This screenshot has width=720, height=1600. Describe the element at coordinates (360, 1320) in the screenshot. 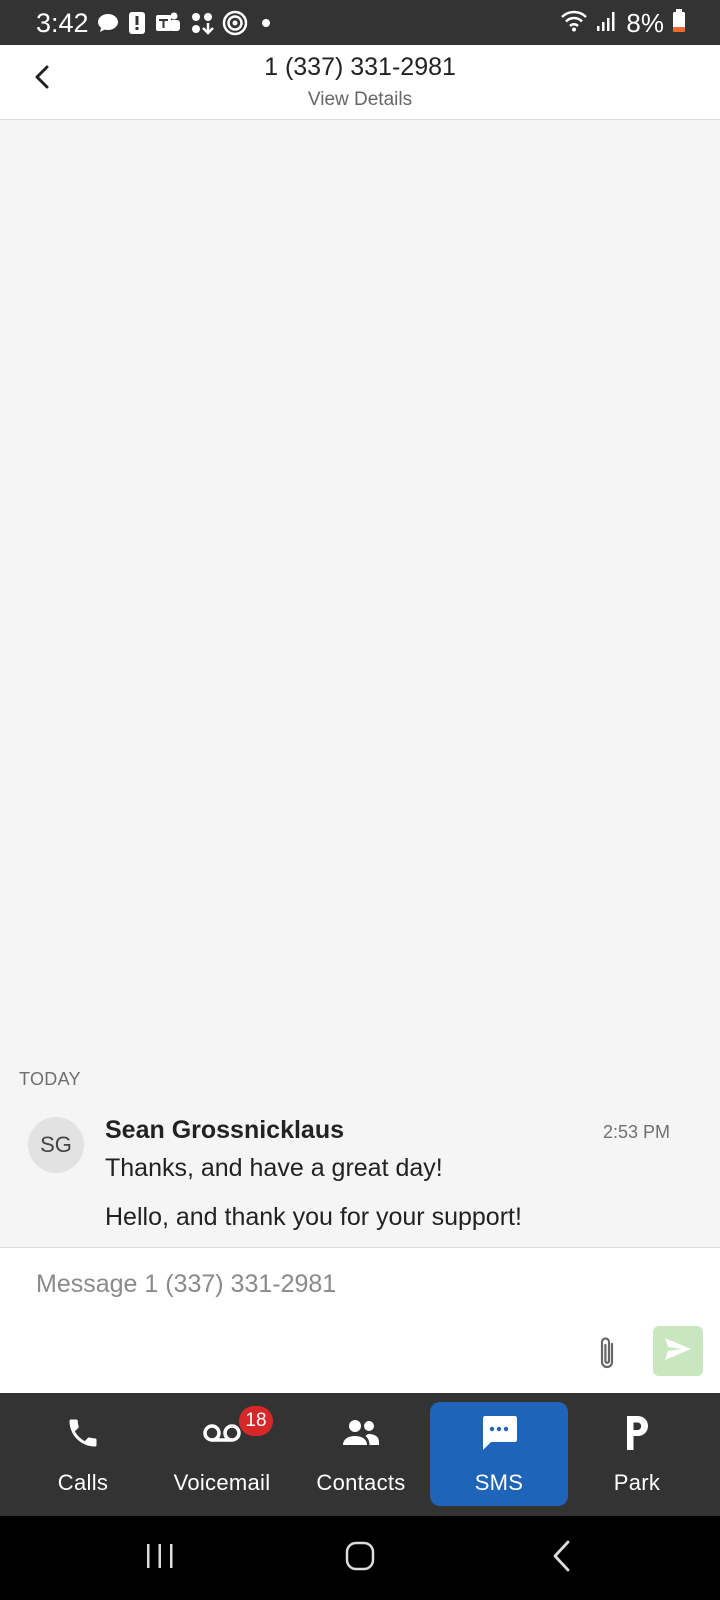

I see `compose-bar` at that location.